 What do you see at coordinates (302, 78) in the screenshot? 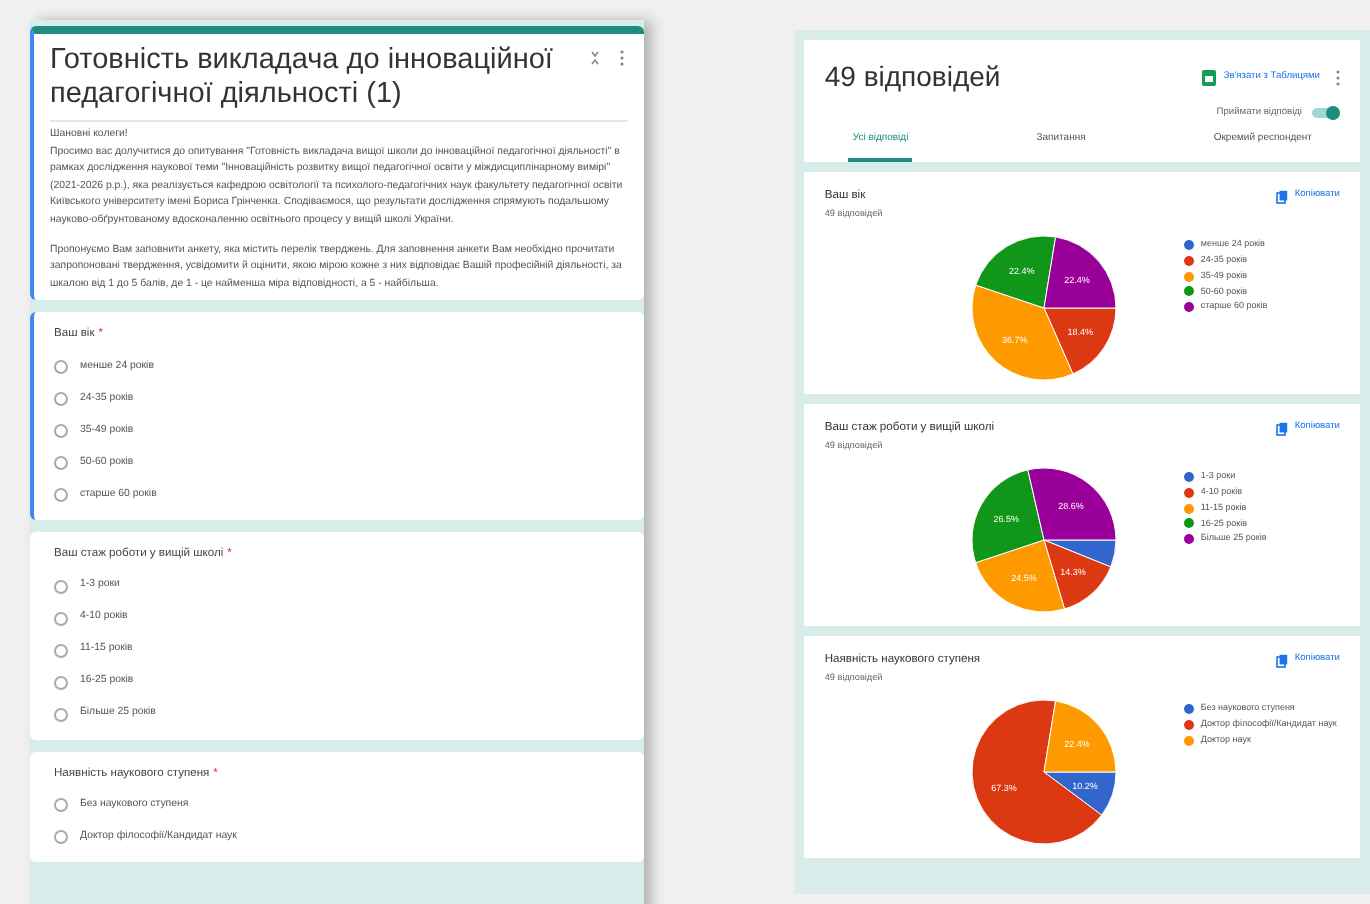
I see `form-title: Готовність викладача до інноваційної педагогічної діяльності (1)` at bounding box center [302, 78].